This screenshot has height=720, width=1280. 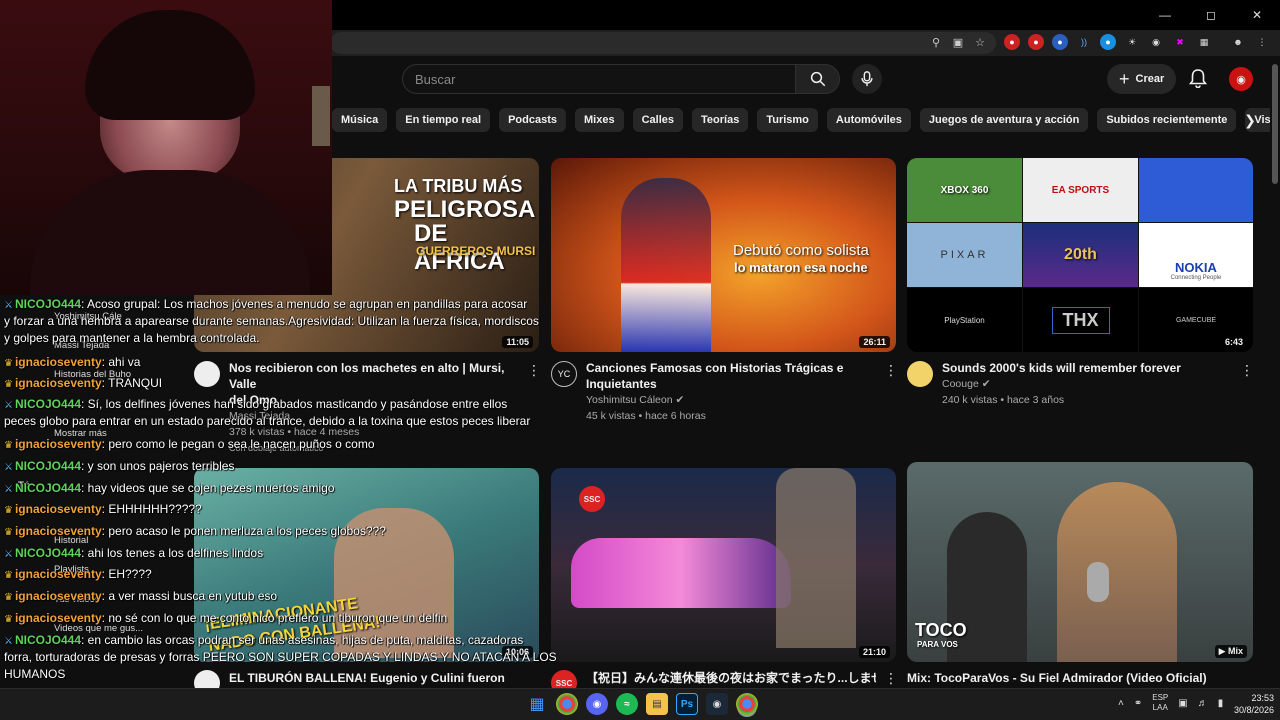 I want to click on category-chip: Juegos de aventura y acción, so click(x=1004, y=120).